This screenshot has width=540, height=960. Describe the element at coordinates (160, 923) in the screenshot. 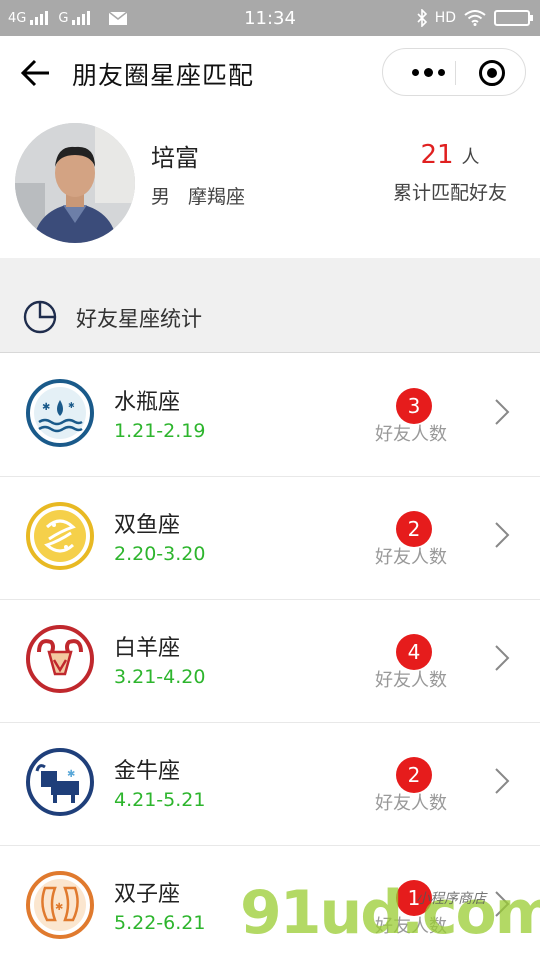

I see `zodiac-dates: 5.22-6.21` at that location.